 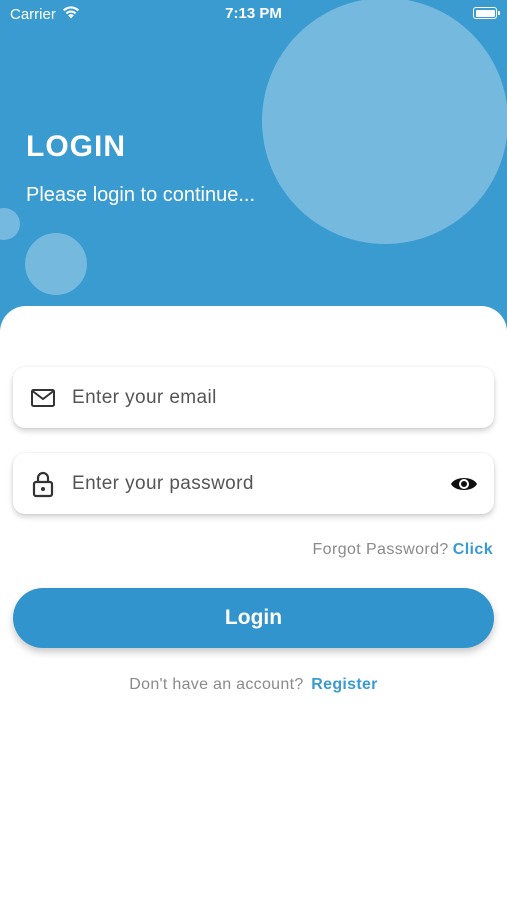 I want to click on register-prompt: Don't have an account?, so click(x=216, y=684).